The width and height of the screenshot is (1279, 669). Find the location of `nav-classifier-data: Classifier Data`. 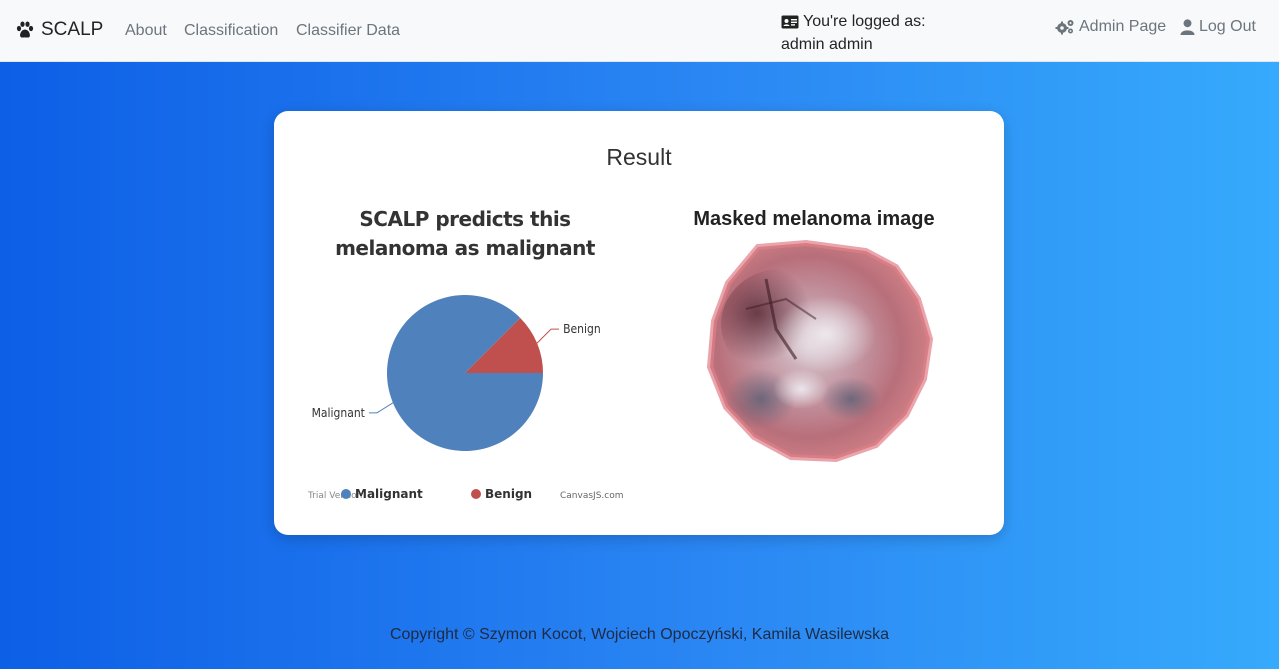

nav-classifier-data: Classifier Data is located at coordinates (348, 31).